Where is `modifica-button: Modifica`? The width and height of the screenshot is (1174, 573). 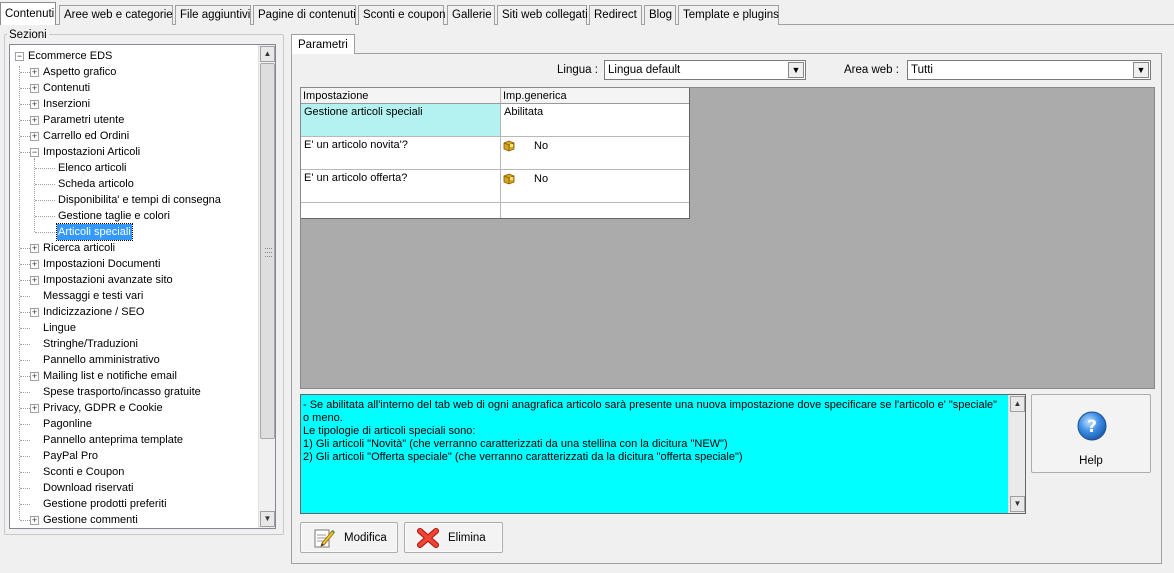
modifica-button: Modifica is located at coordinates (349, 537).